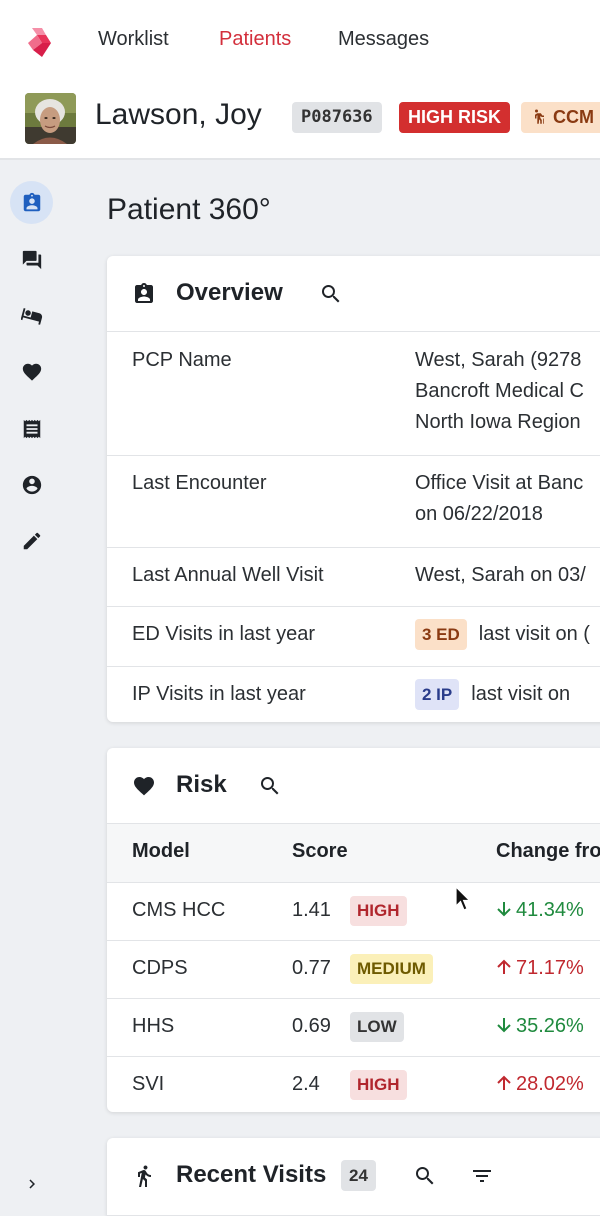 This screenshot has width=600, height=1216. What do you see at coordinates (573, 117) in the screenshot?
I see `ccm-label: CCM` at bounding box center [573, 117].